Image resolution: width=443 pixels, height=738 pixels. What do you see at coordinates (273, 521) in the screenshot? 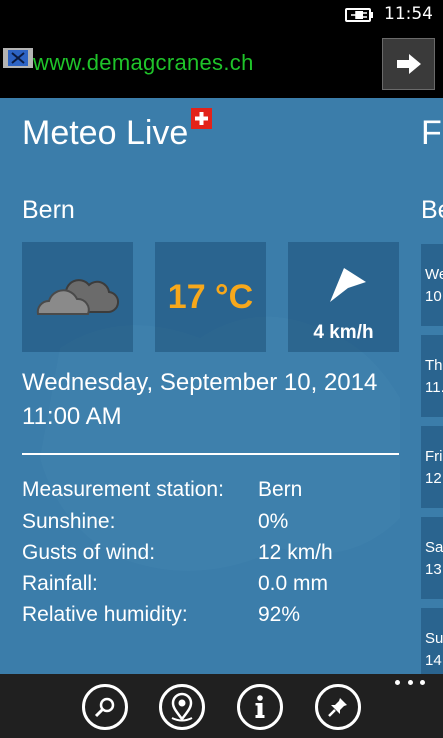
I see `detail-value: 0%` at bounding box center [273, 521].